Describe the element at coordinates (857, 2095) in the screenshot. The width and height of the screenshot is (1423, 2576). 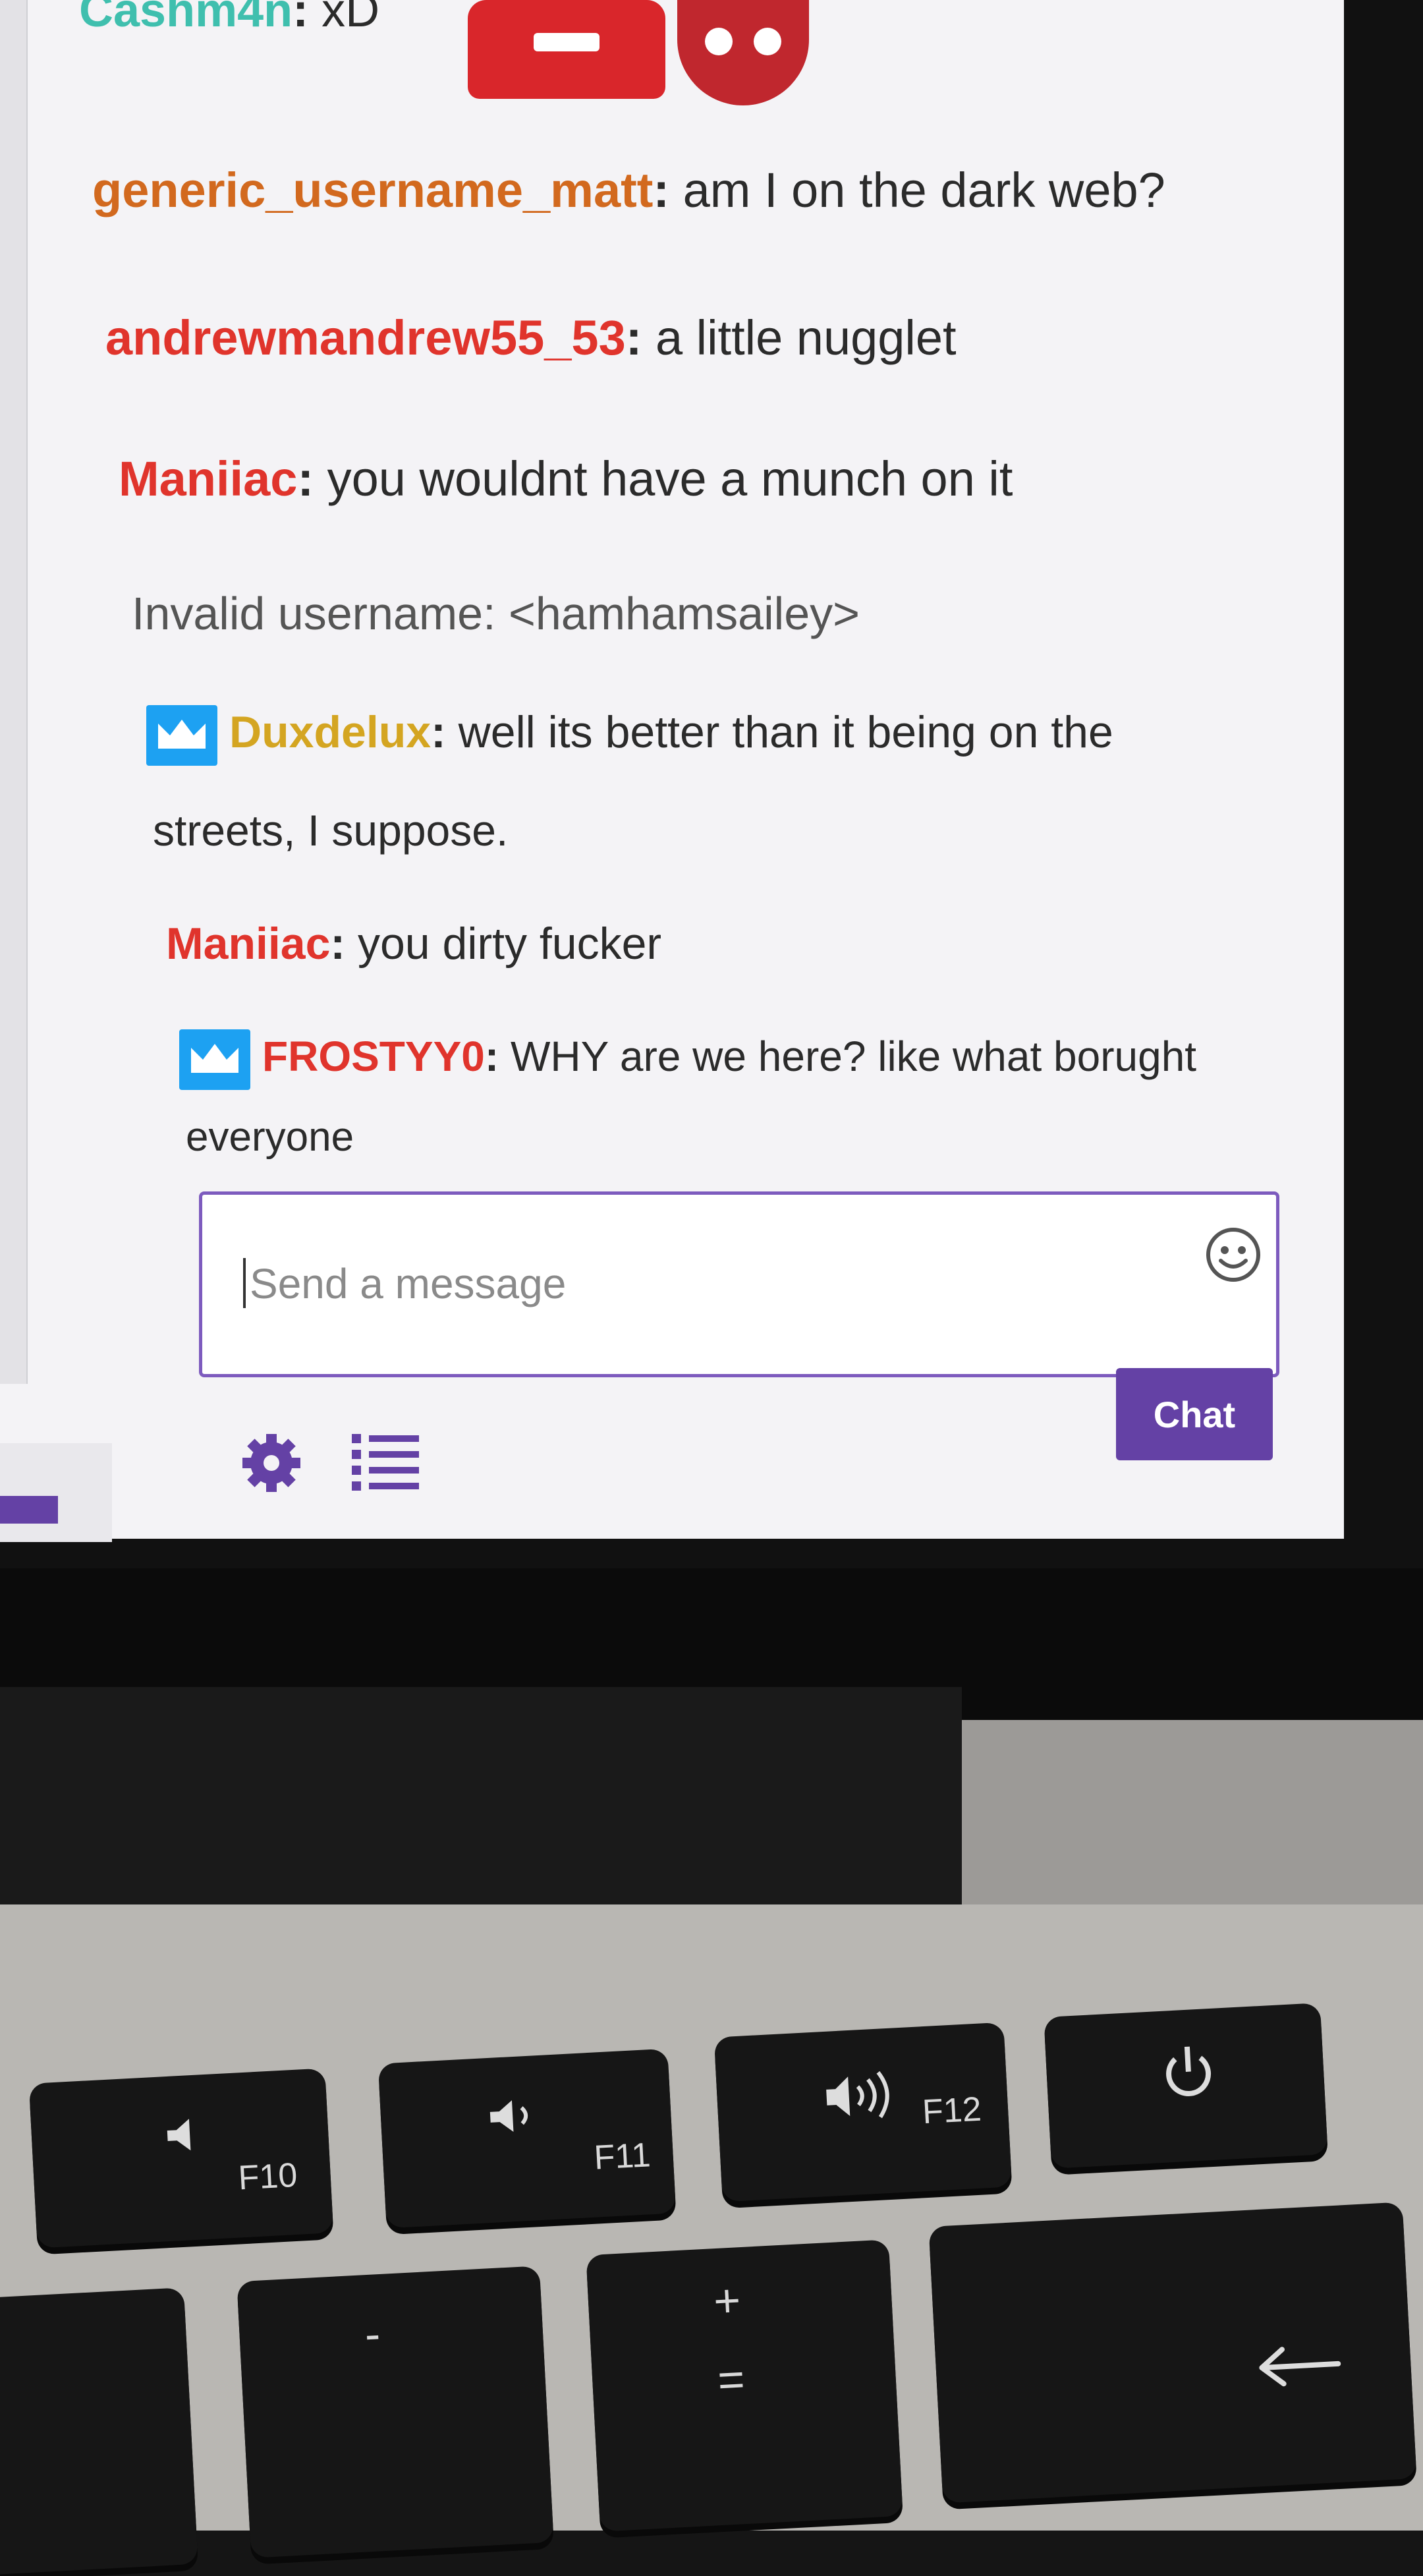
I see `volume-up-icon` at that location.